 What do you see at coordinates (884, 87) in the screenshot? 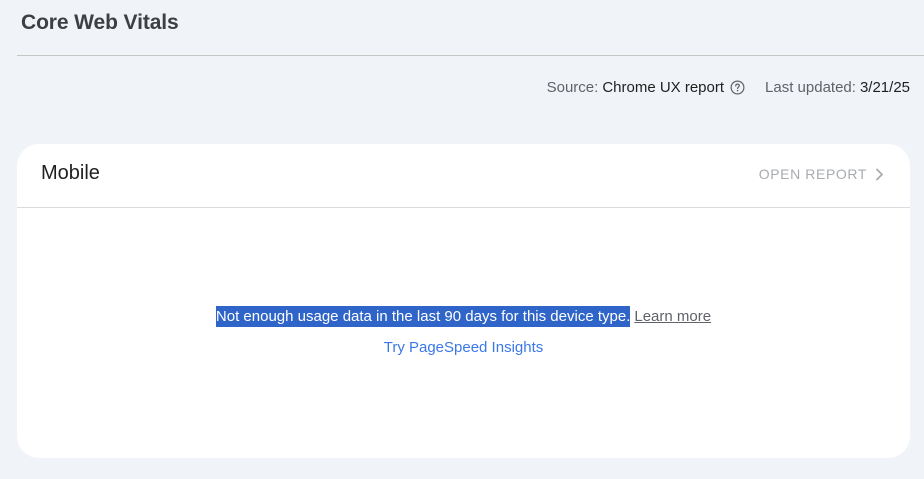
I see `last-updated-value: 3/21/25` at bounding box center [884, 87].